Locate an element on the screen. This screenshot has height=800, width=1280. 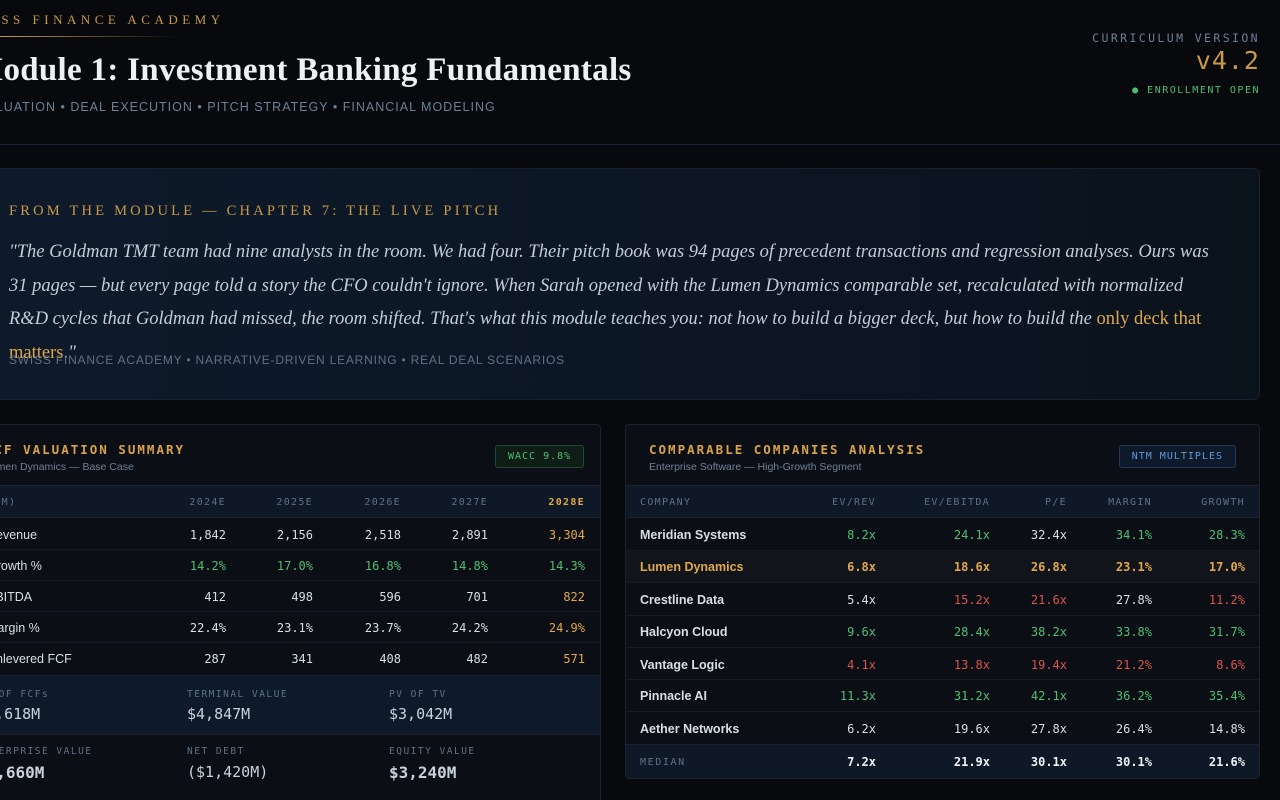
row-label: Growth % is located at coordinates (21, 566).